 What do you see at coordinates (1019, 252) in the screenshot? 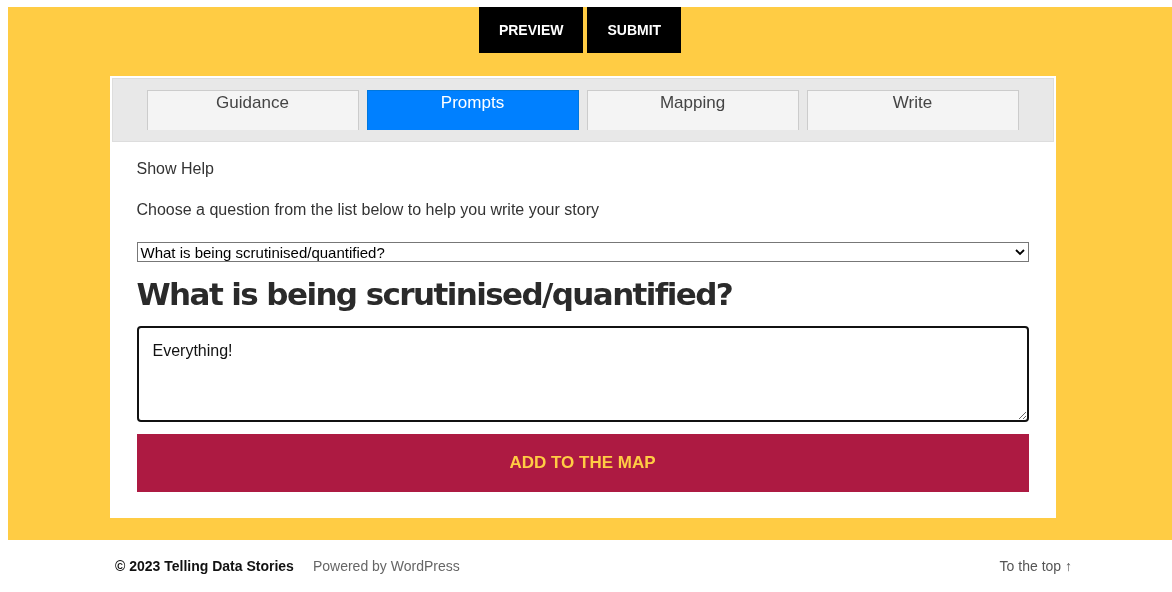
I see `chevron-down-icon` at bounding box center [1019, 252].